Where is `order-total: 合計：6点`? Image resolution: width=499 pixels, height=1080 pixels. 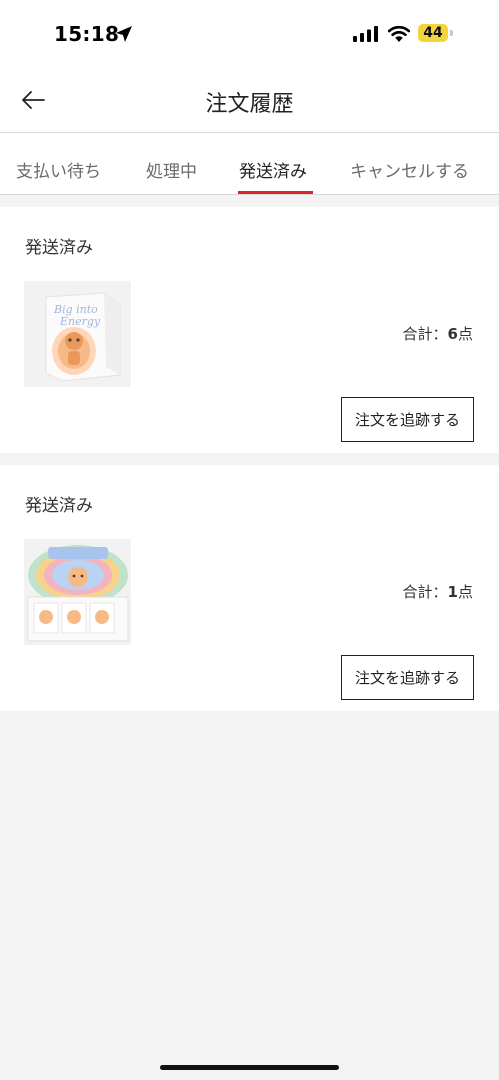
order-total: 合計：6点 is located at coordinates (438, 333).